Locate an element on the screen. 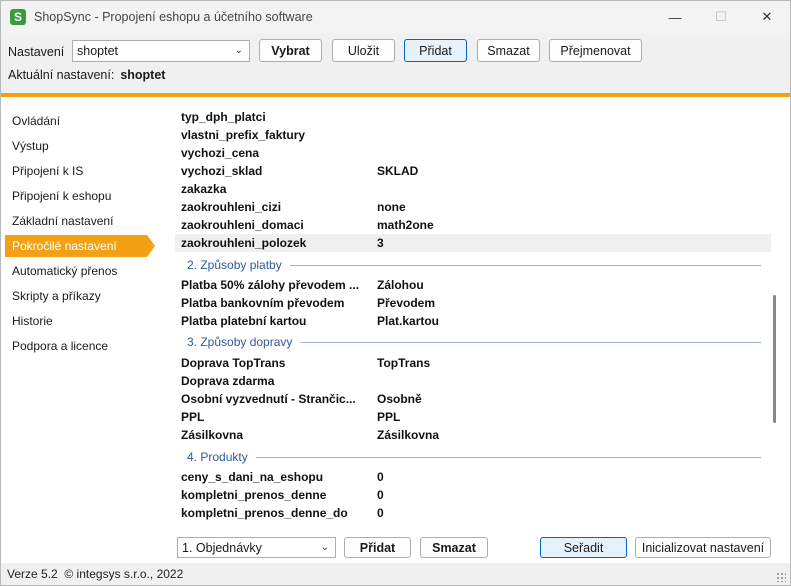 The width and height of the screenshot is (791, 586). row-value: Plat.kartou is located at coordinates (408, 321).